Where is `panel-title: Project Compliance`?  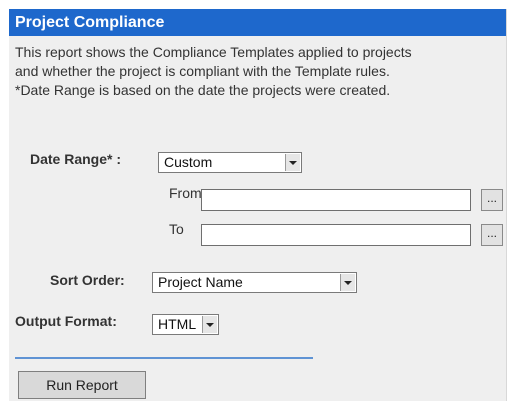 panel-title: Project Compliance is located at coordinates (257, 22).